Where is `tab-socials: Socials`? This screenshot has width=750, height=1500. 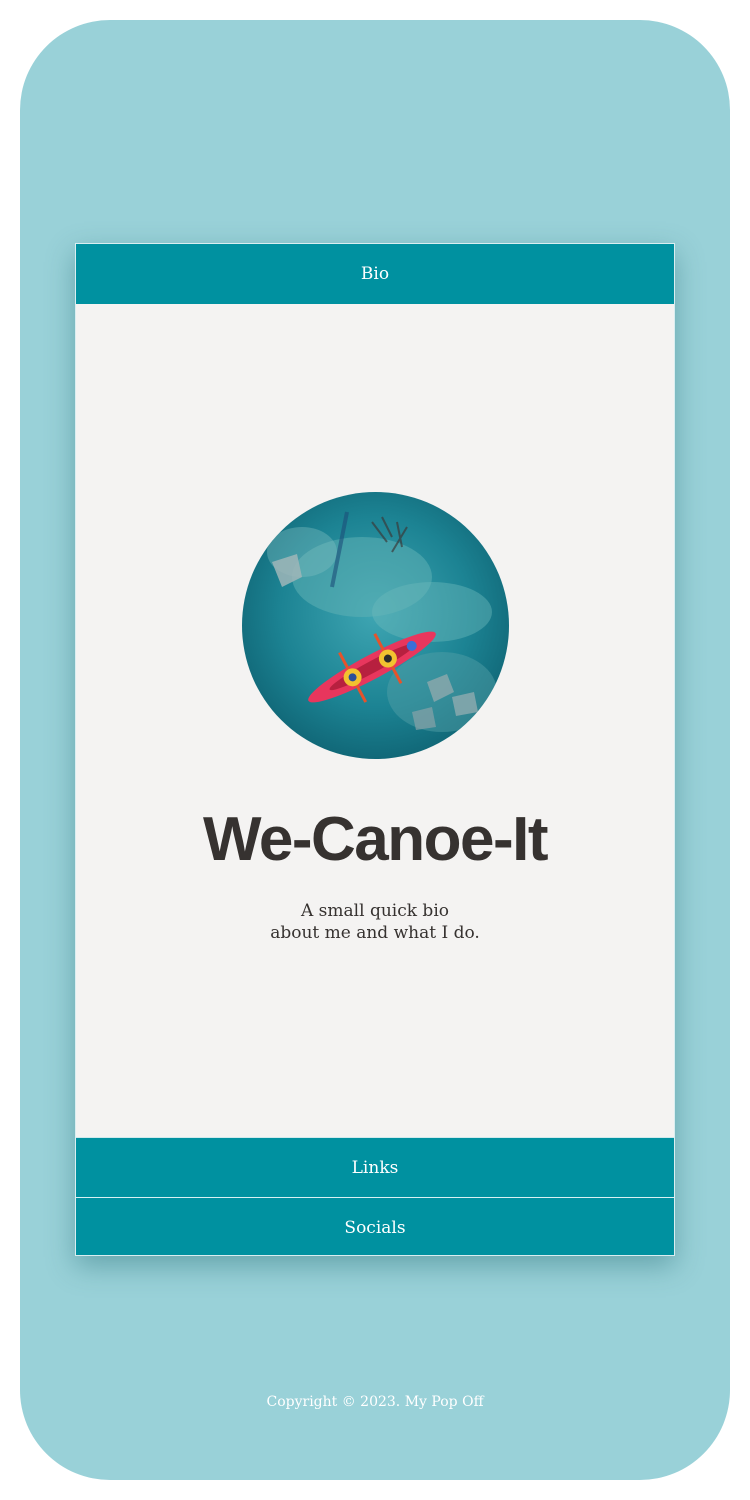
tab-socials: Socials is located at coordinates (375, 1226).